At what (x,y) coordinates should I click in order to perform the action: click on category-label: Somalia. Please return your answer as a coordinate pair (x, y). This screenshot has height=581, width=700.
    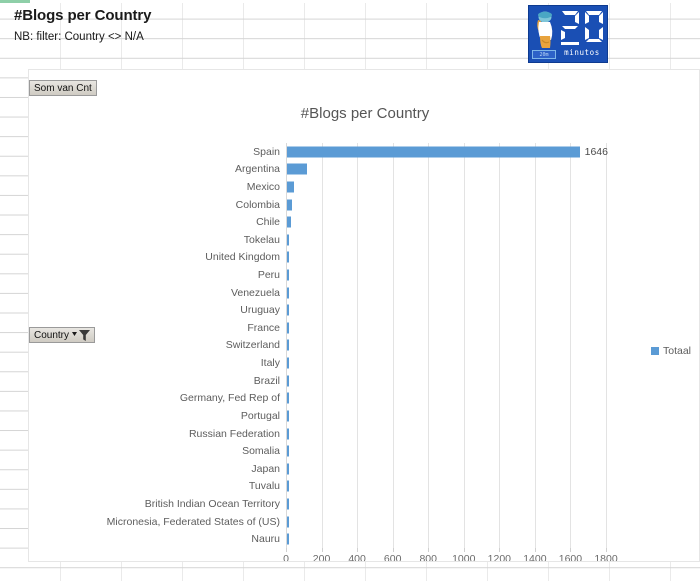
    Looking at the image, I should click on (261, 451).